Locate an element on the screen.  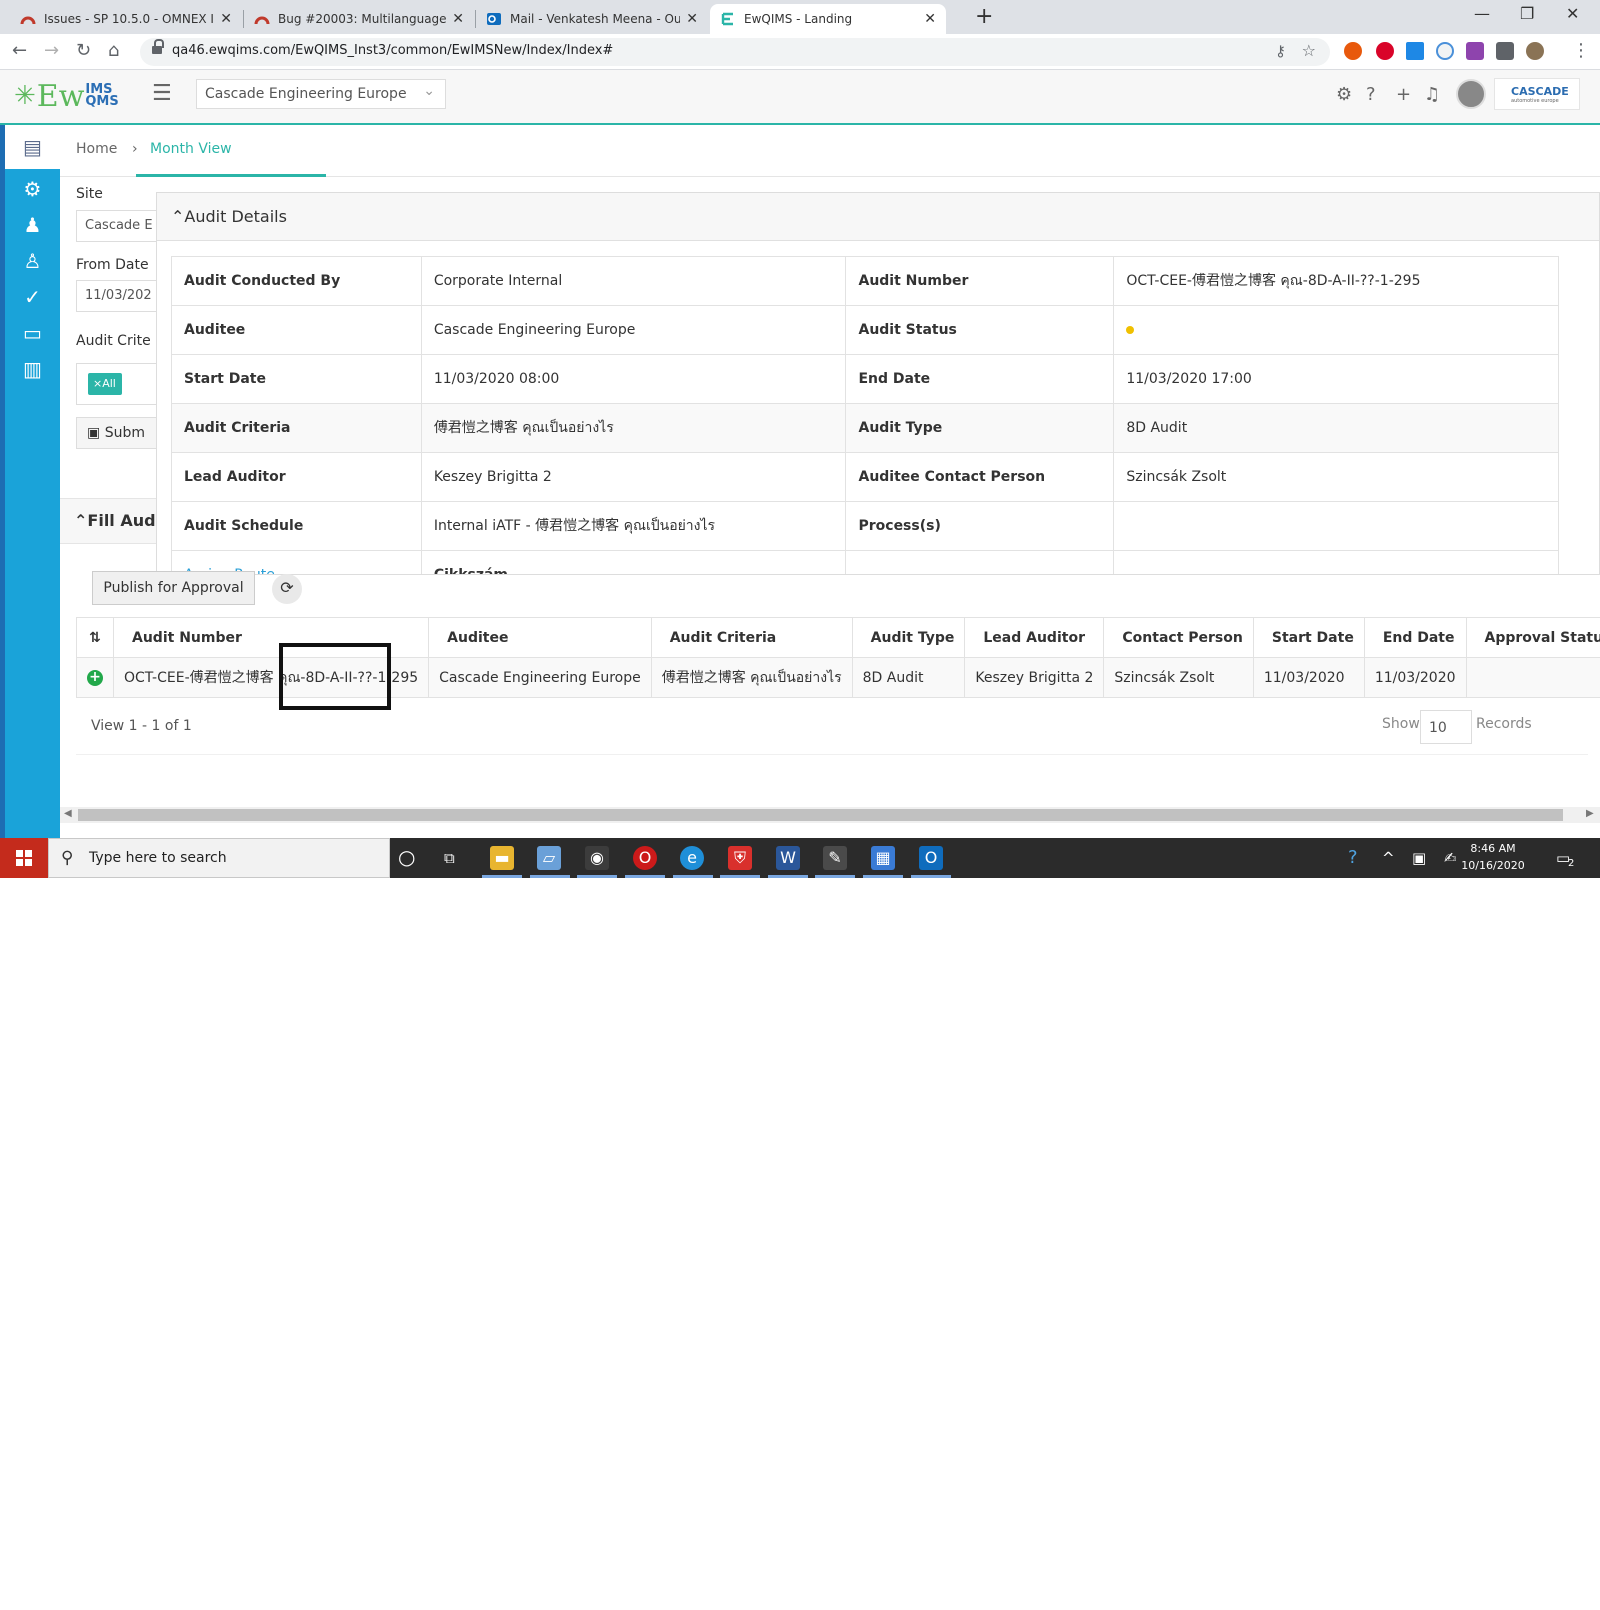
hamburger-menu-icon: ☰ is located at coordinates (162, 93).